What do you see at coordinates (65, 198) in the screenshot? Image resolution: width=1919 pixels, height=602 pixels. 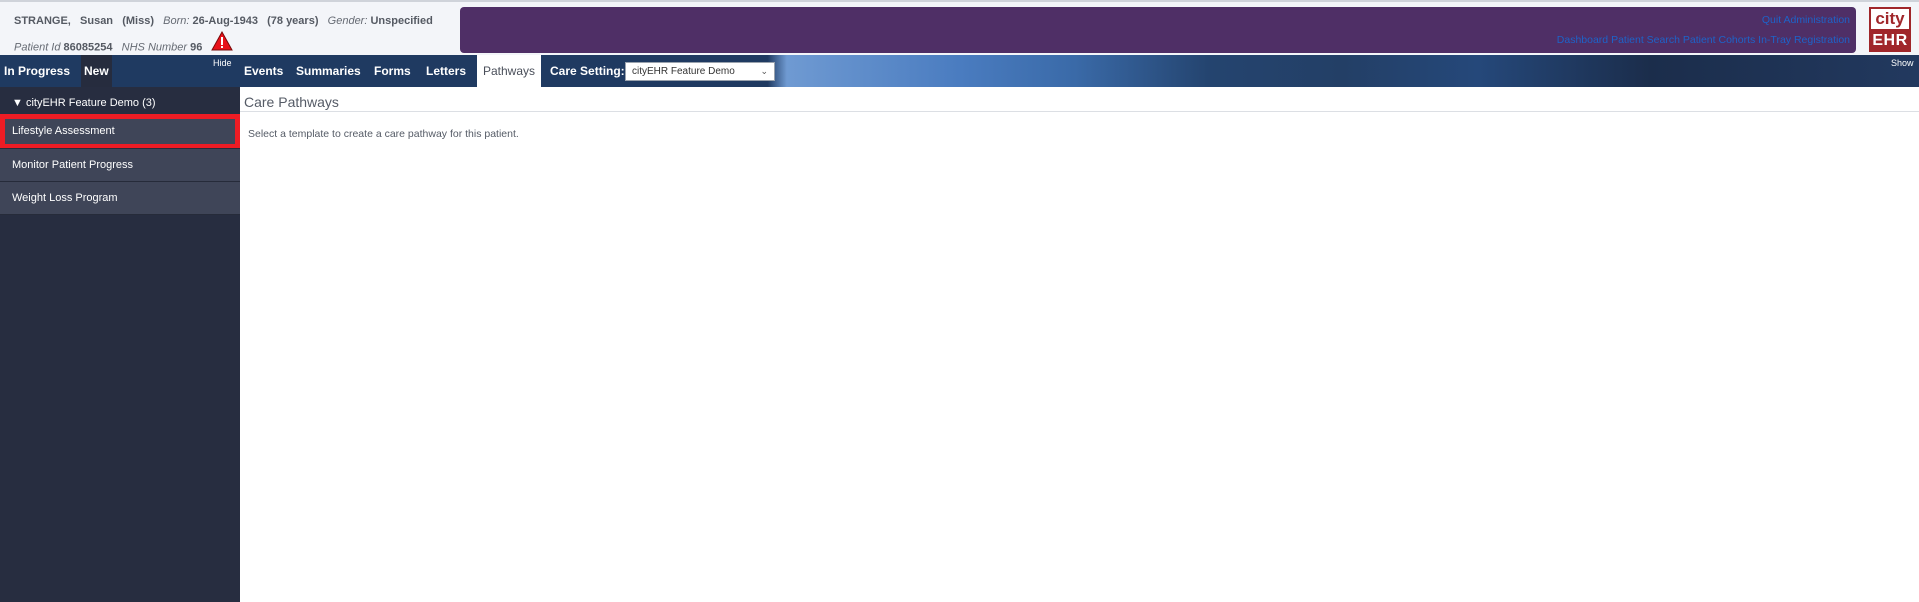 I see `sidebar-item-label: Weight Loss Program` at bounding box center [65, 198].